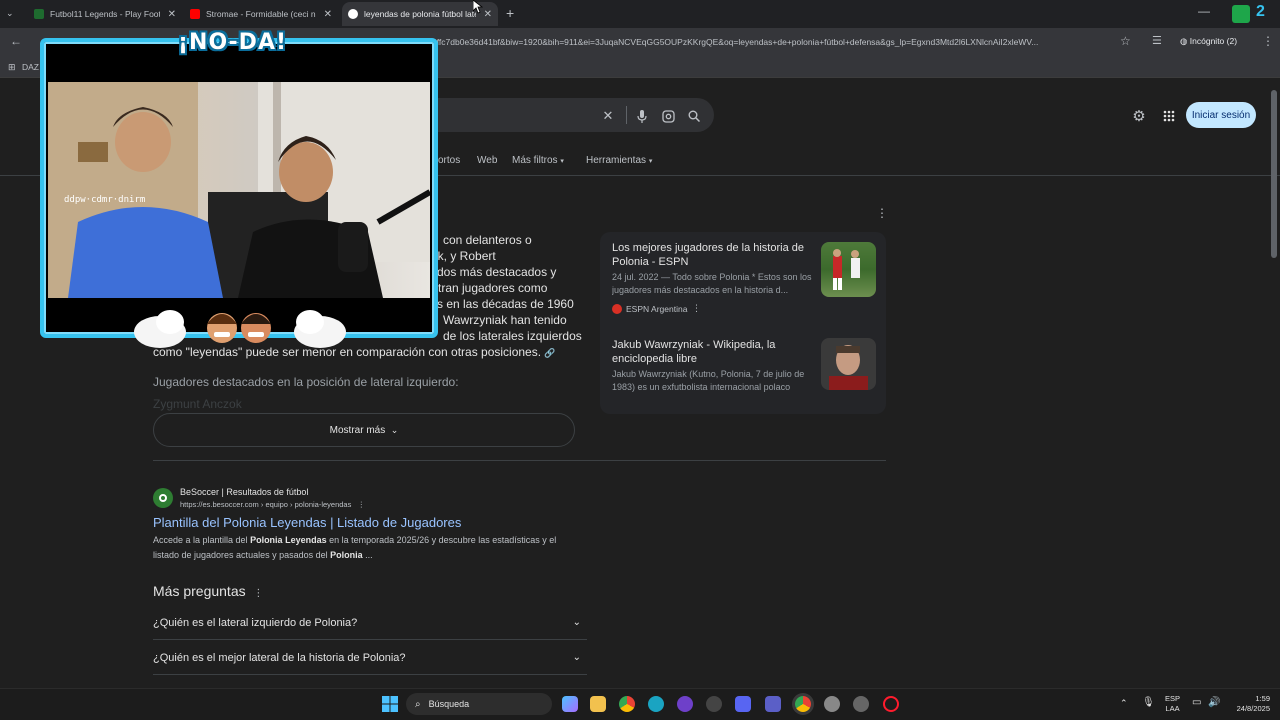 The height and width of the screenshot is (720, 1280). I want to click on signin-button: Iniciar sesión, so click(1221, 115).